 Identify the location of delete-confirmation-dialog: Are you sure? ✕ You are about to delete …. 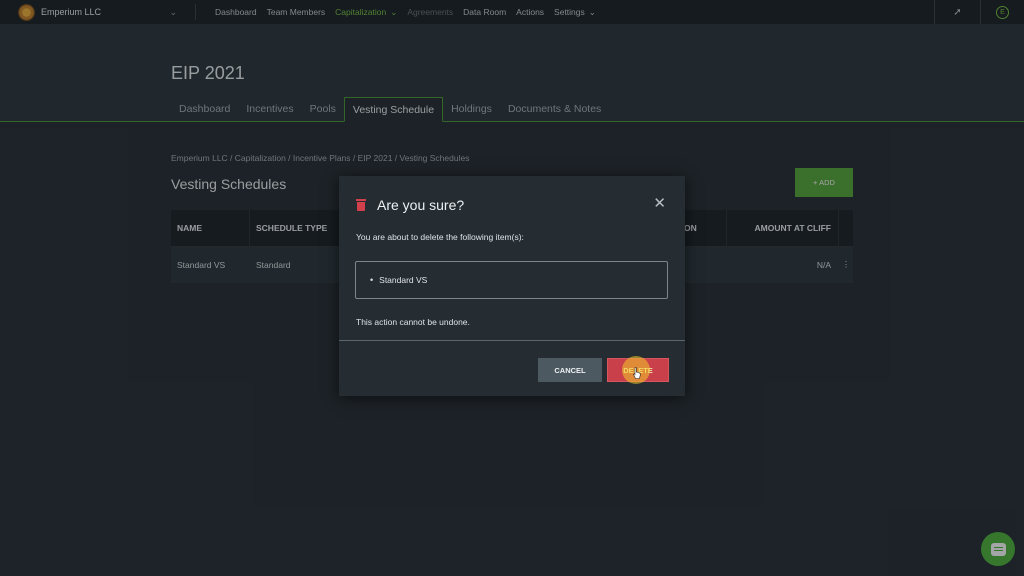
(512, 286).